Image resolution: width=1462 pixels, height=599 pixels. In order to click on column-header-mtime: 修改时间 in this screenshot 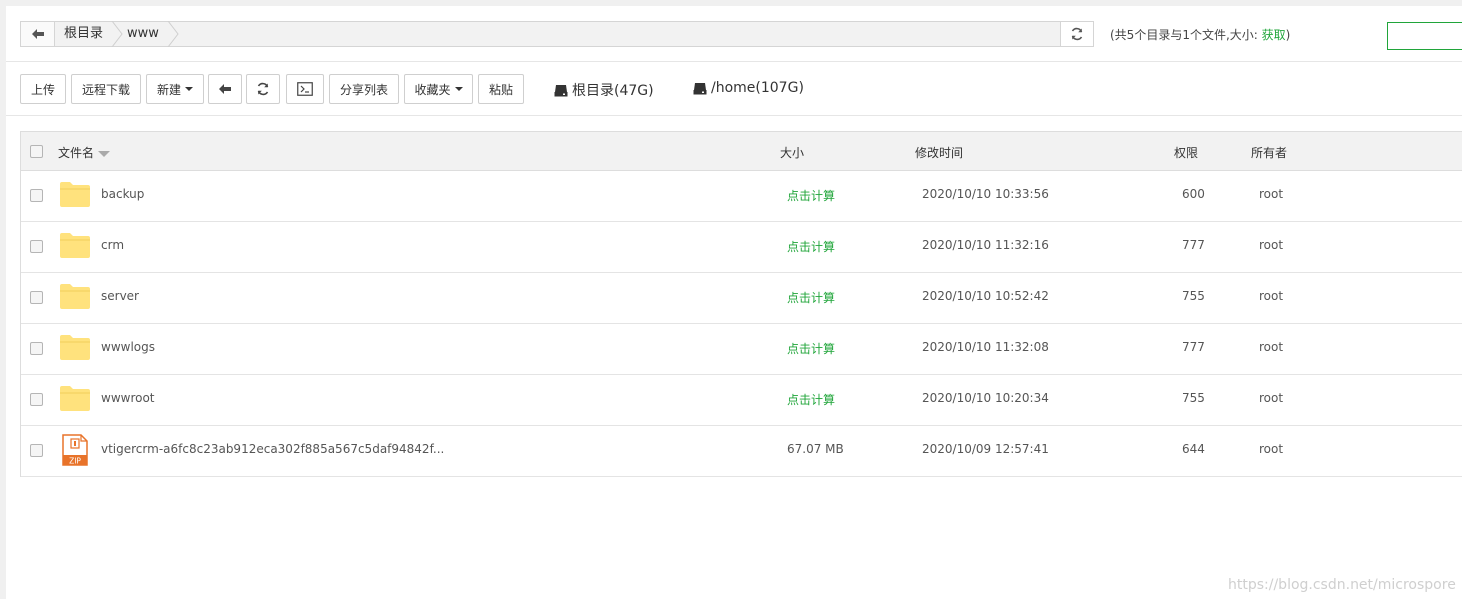, I will do `click(939, 152)`.